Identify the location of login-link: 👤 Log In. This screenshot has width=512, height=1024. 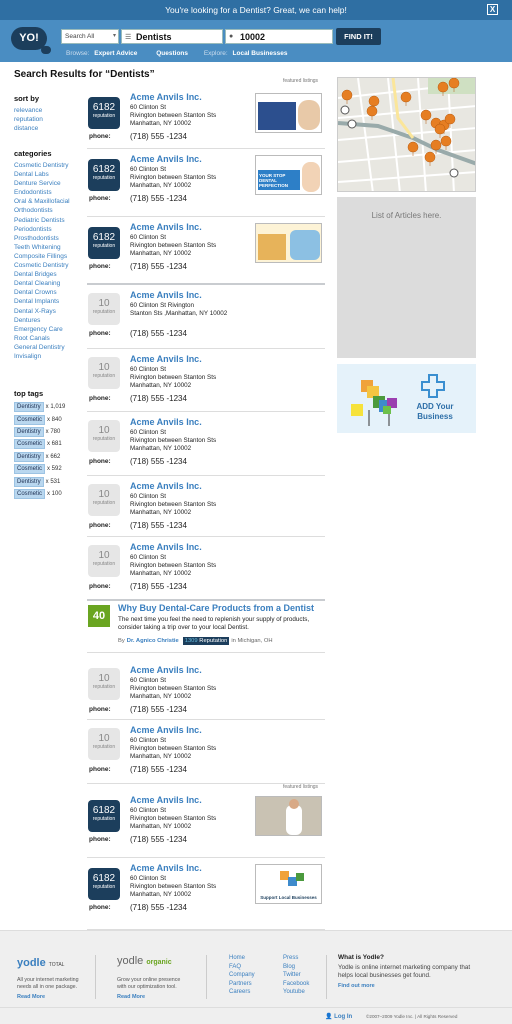
(338, 1016).